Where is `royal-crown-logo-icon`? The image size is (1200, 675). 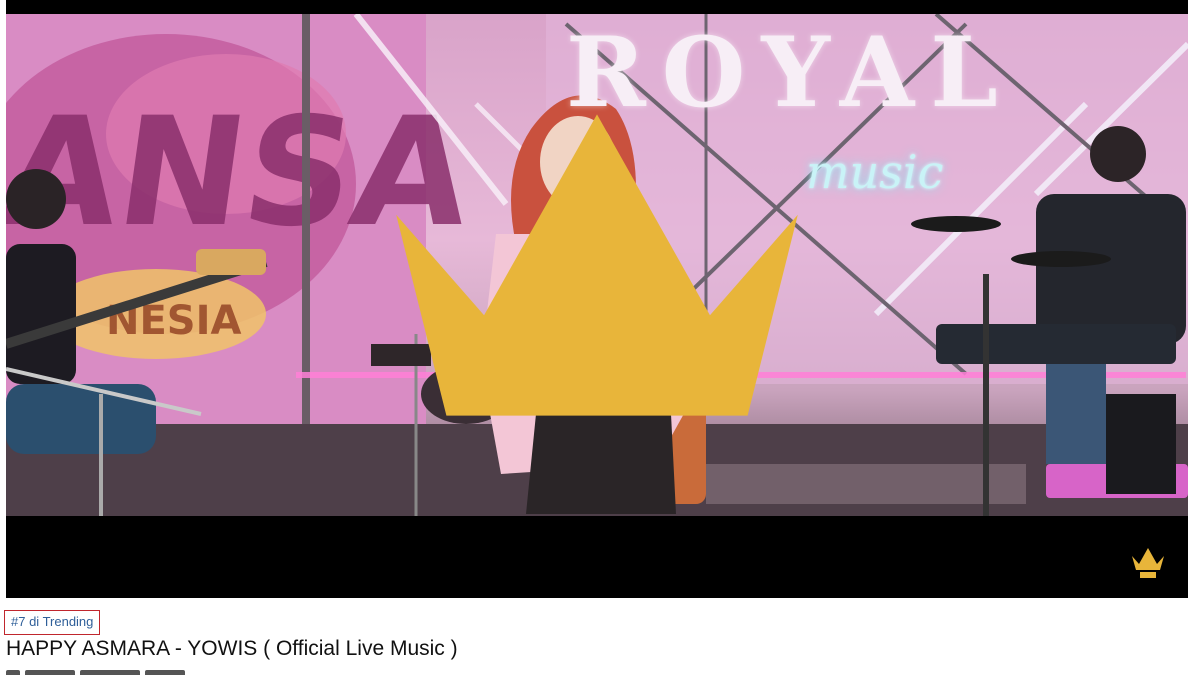
royal-crown-logo-icon is located at coordinates (597, 265).